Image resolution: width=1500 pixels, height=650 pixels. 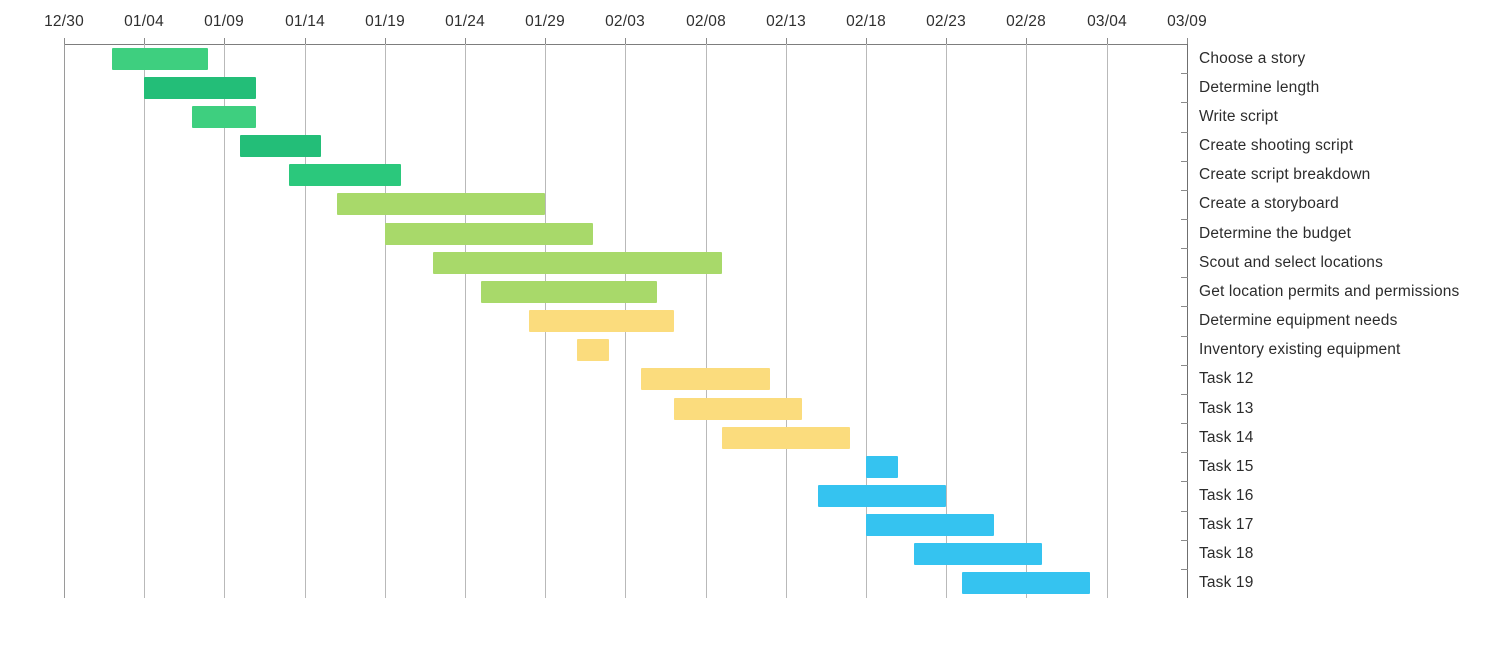 I want to click on task-label: Determine equipment needs, so click(x=1298, y=321).